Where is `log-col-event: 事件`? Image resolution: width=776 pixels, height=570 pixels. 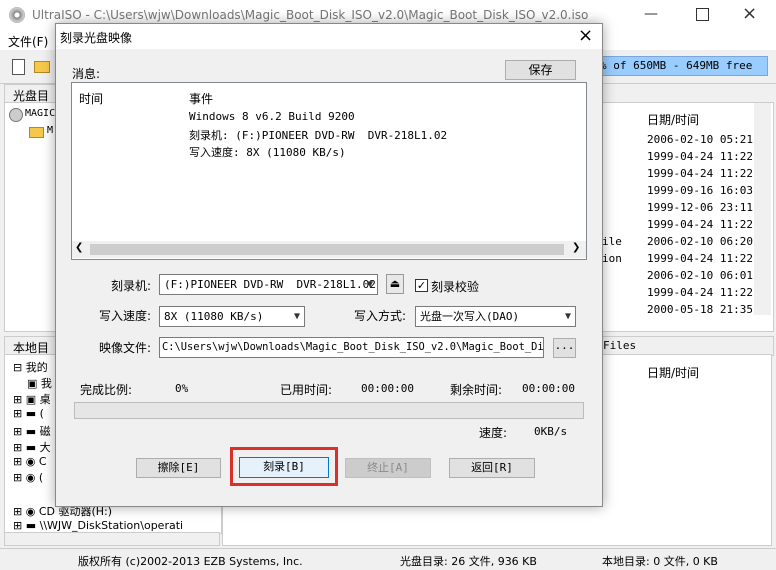 log-col-event: 事件 is located at coordinates (201, 98).